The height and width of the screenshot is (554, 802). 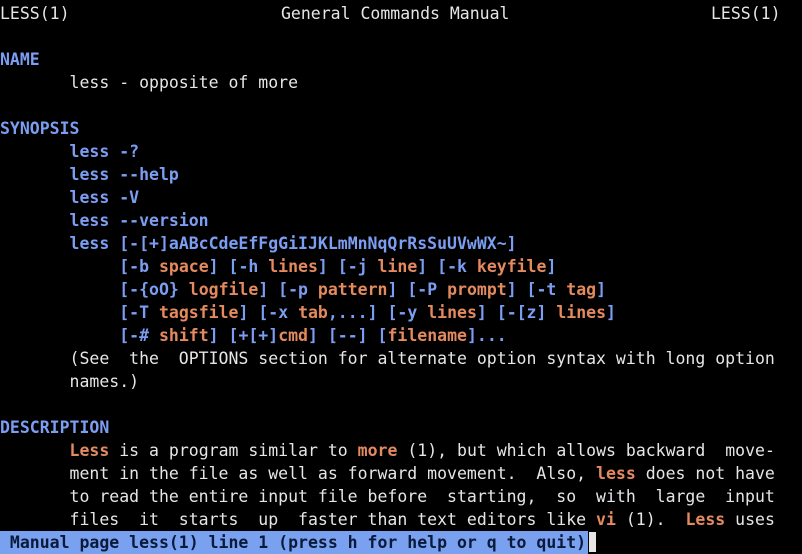 What do you see at coordinates (348, 335) in the screenshot?
I see `bold-text: ] [--] [` at bounding box center [348, 335].